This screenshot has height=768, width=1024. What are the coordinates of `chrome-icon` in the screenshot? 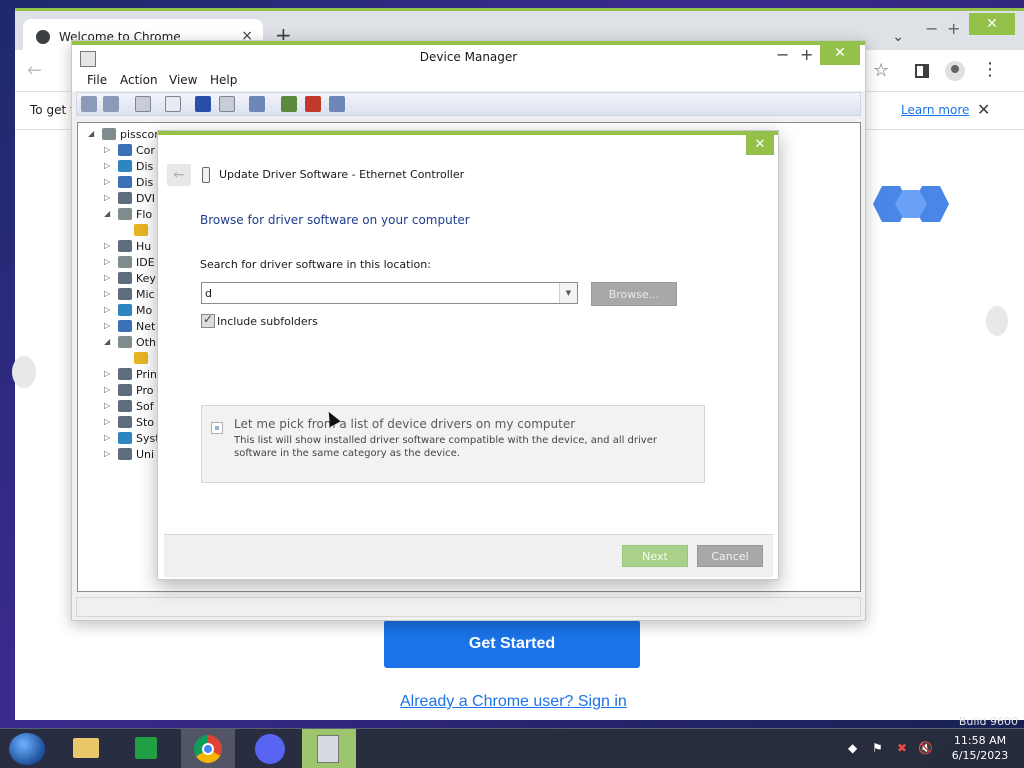 It's located at (208, 749).